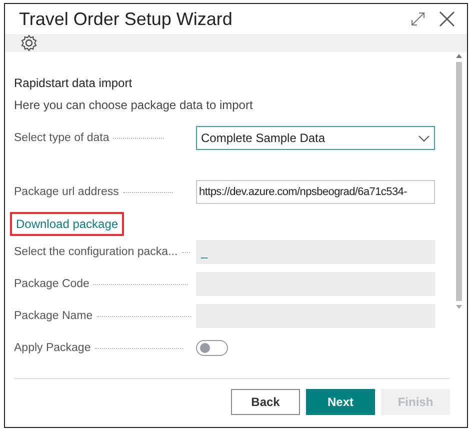  Describe the element at coordinates (459, 56) in the screenshot. I see `scroll-up-icon` at that location.